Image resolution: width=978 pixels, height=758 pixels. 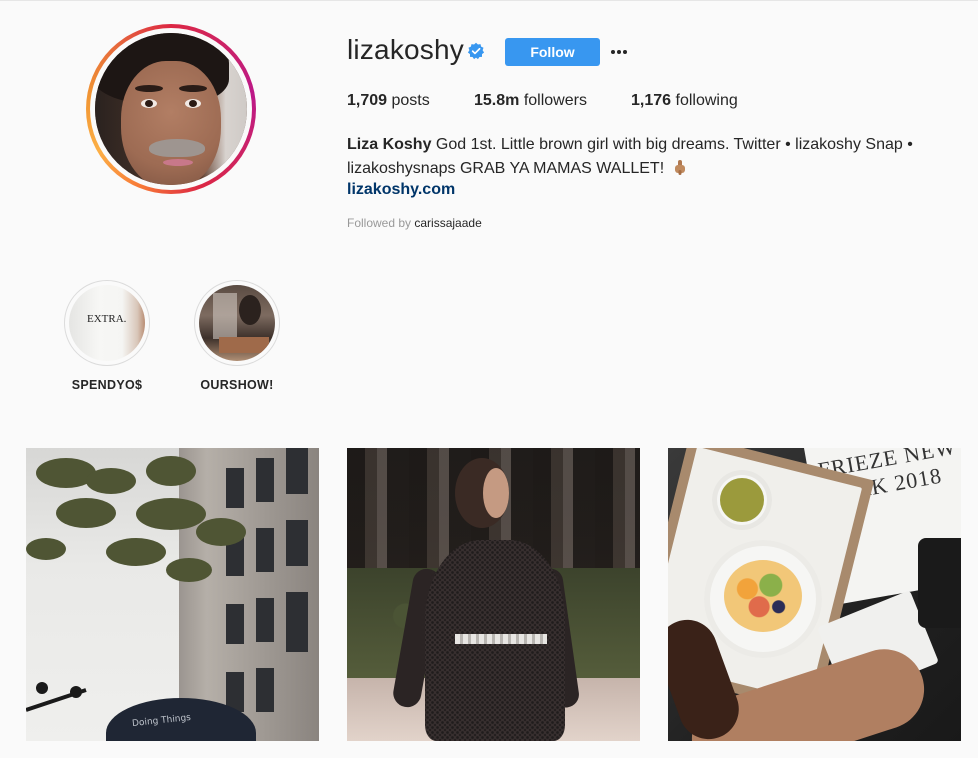 What do you see at coordinates (530, 101) in the screenshot?
I see `followers-count: 15.8m followers` at bounding box center [530, 101].